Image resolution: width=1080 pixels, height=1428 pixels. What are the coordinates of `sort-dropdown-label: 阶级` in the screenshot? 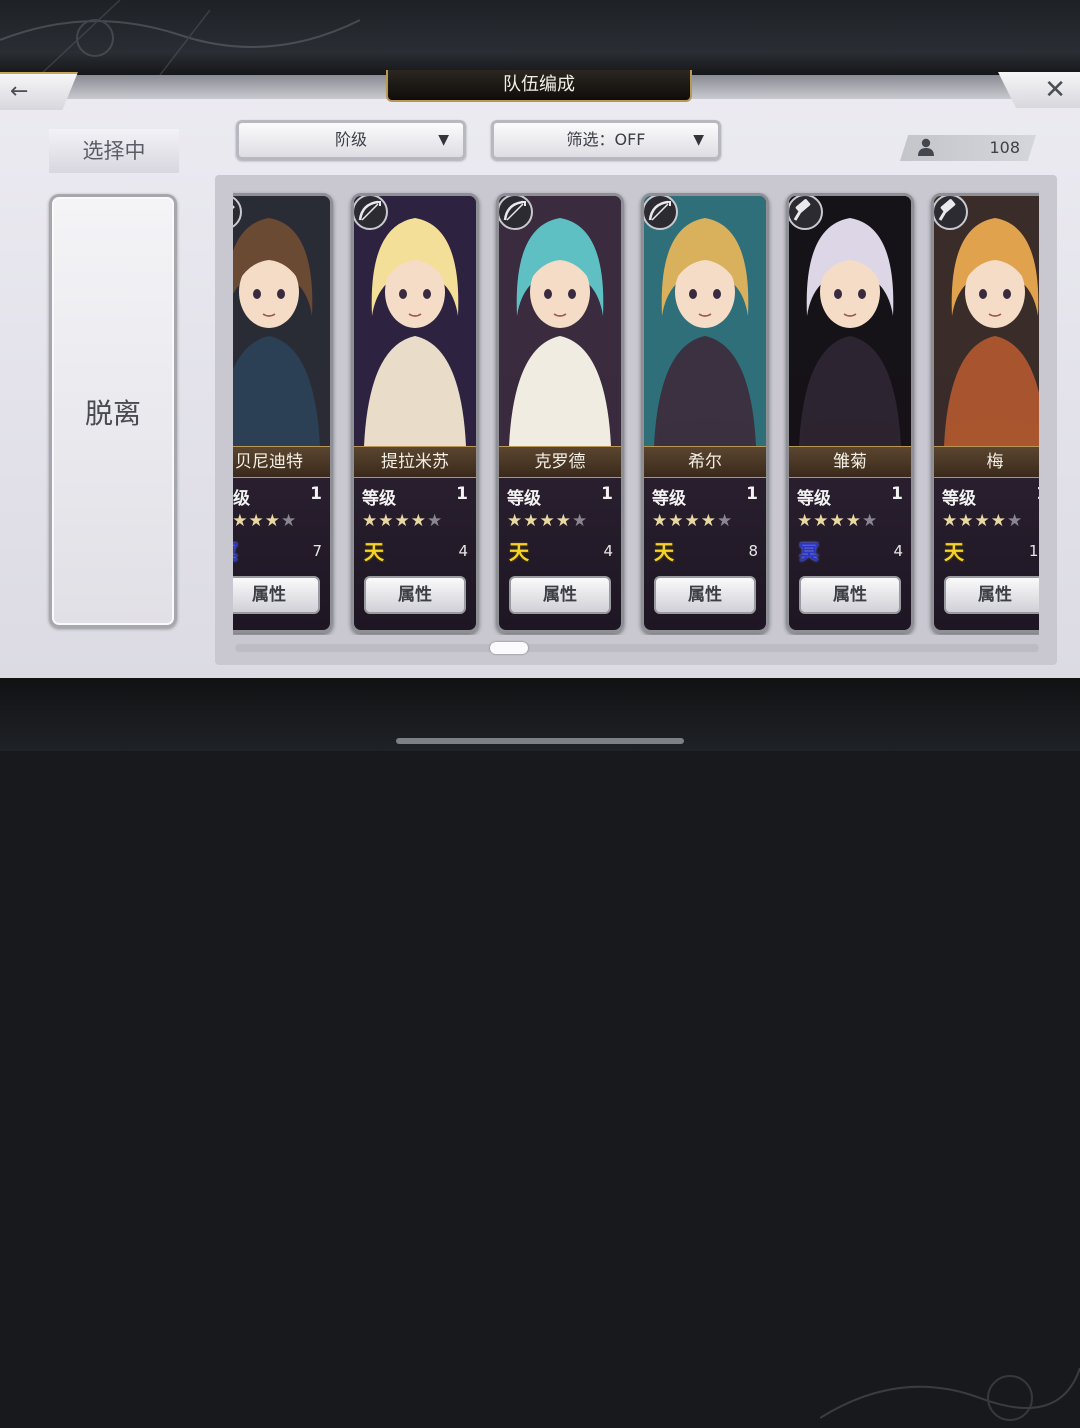 It's located at (350, 139).